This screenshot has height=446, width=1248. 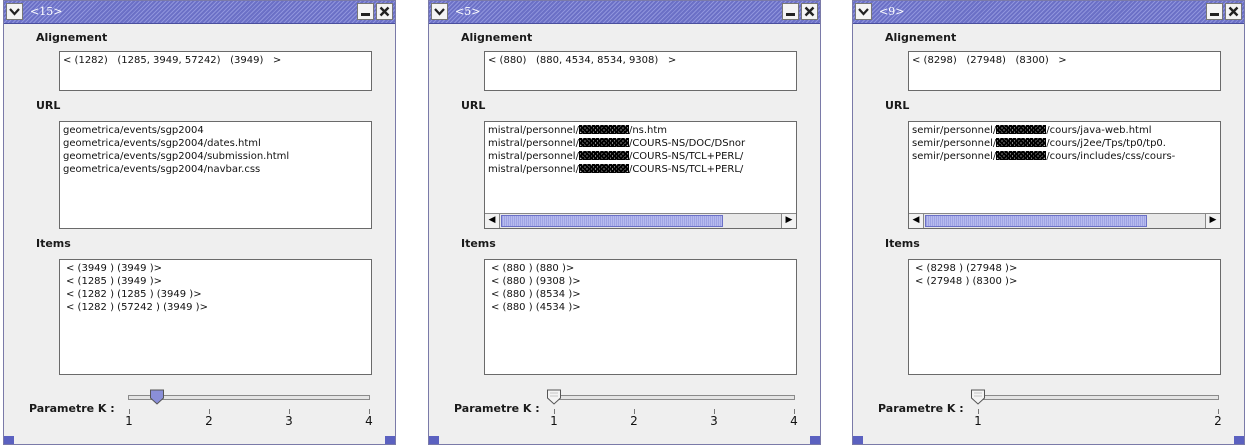 I want to click on window-title: <9>, so click(x=892, y=11).